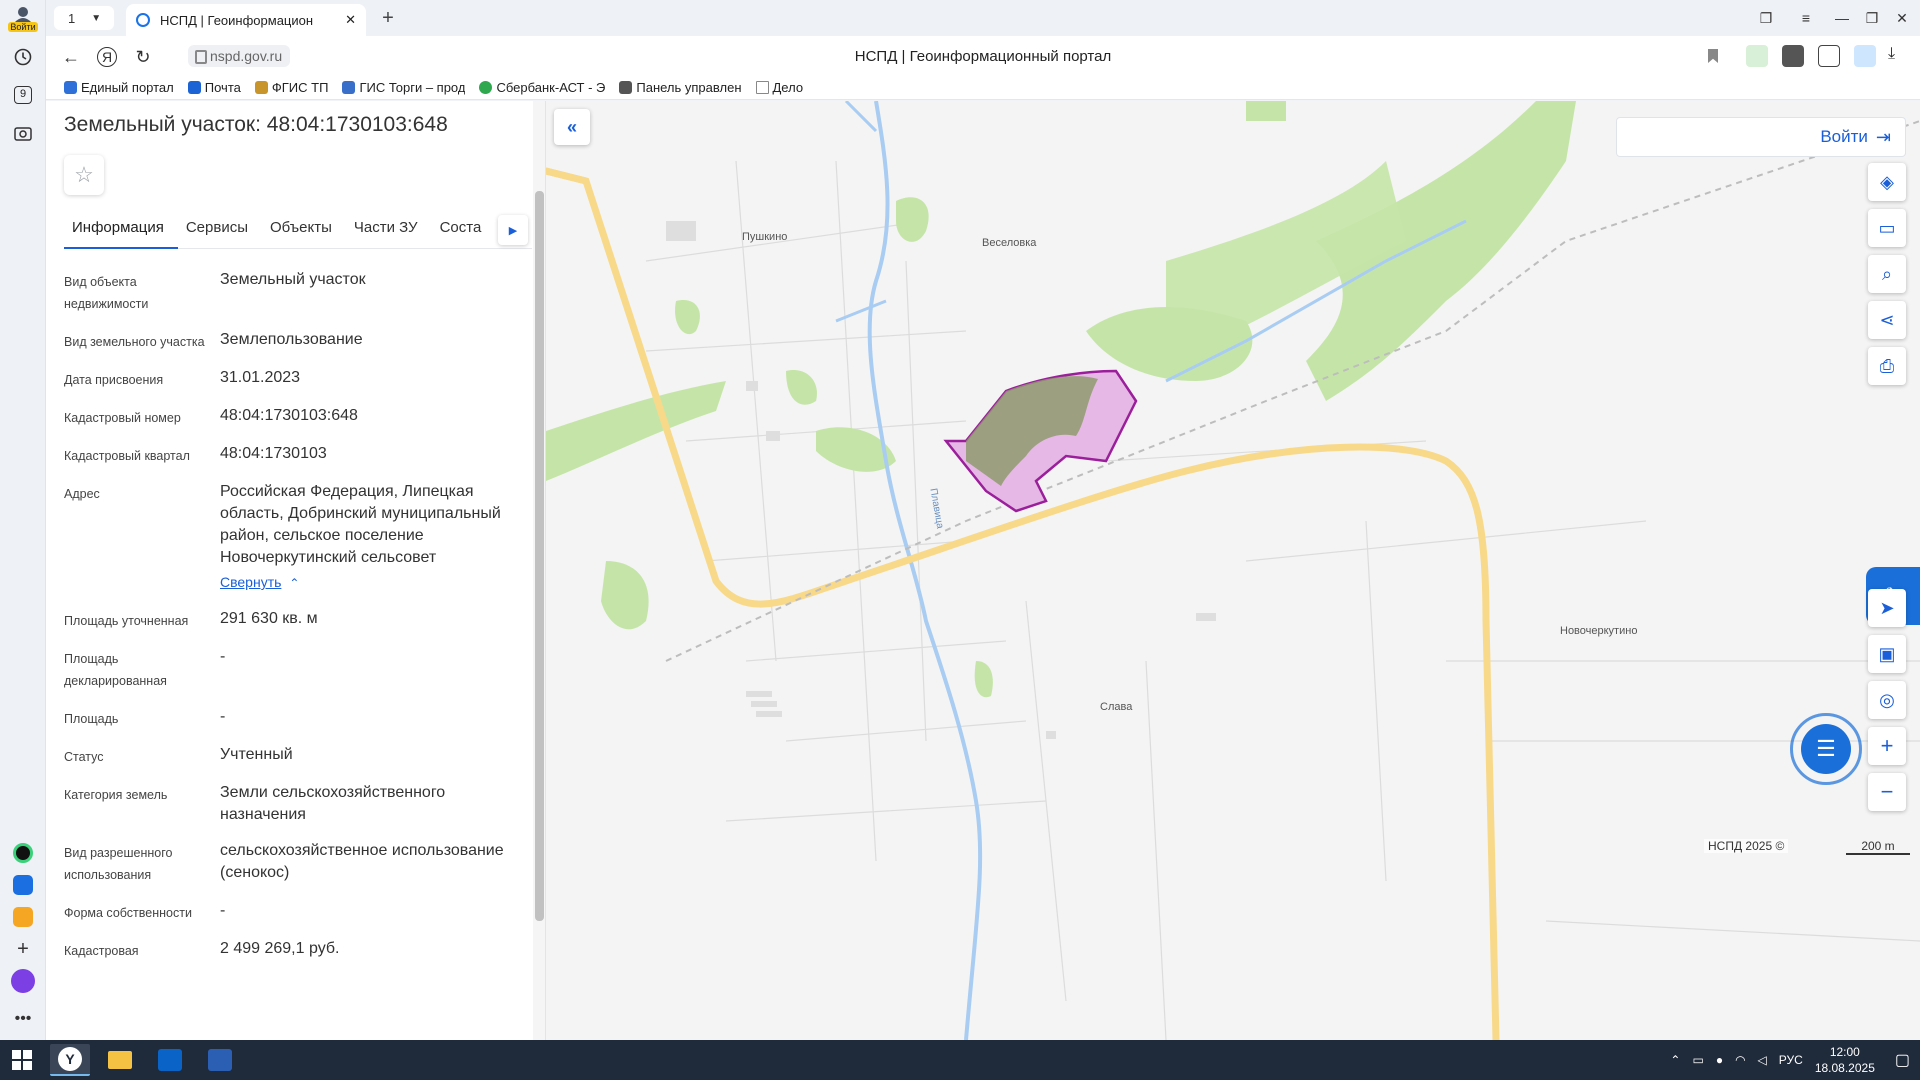 The image size is (1920, 1080). What do you see at coordinates (1675, 1060) in the screenshot?
I see `chevron-up-icon: ⌃` at bounding box center [1675, 1060].